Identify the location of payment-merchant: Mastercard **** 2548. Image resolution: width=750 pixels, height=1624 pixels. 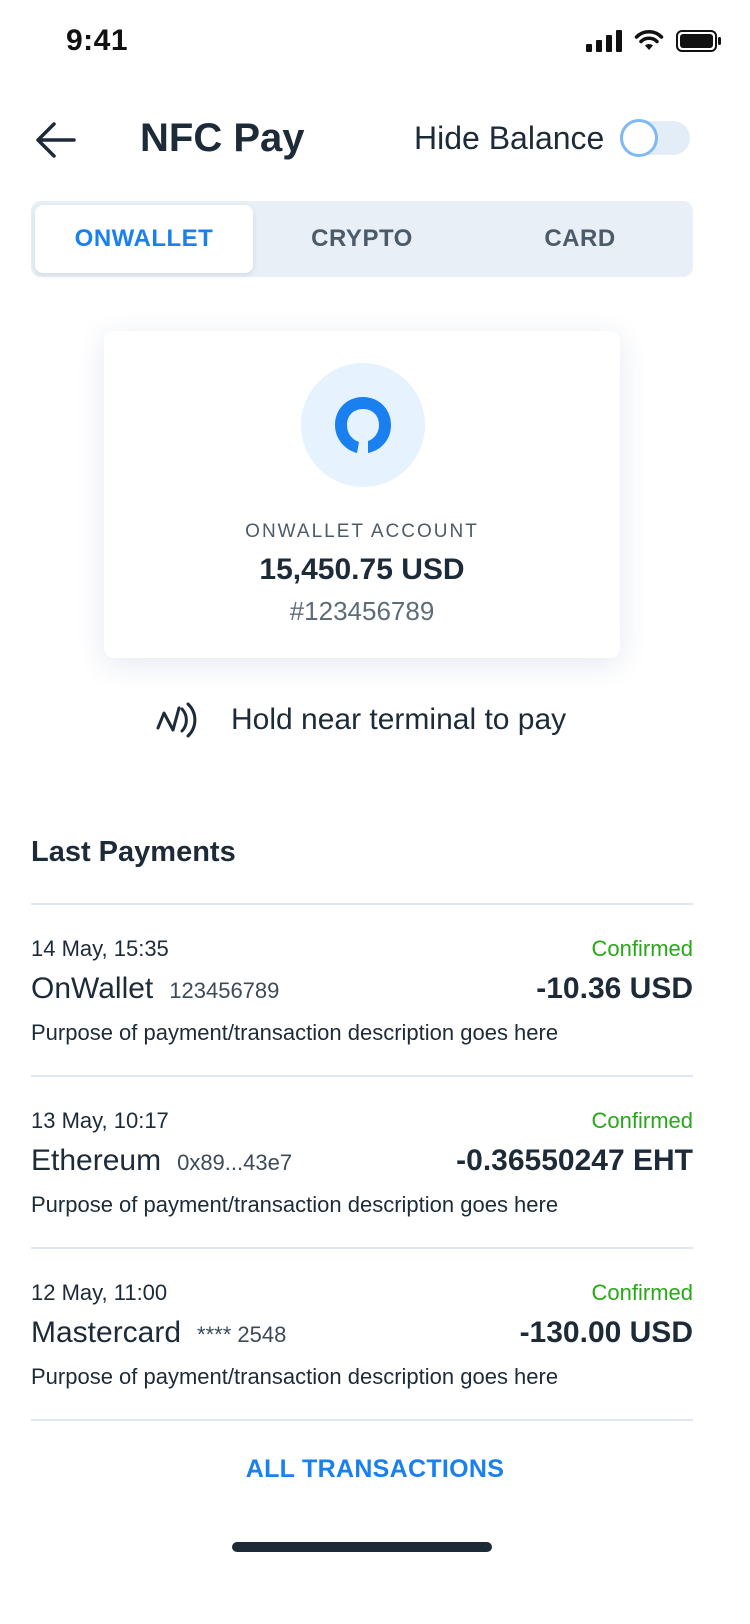
(158, 1333).